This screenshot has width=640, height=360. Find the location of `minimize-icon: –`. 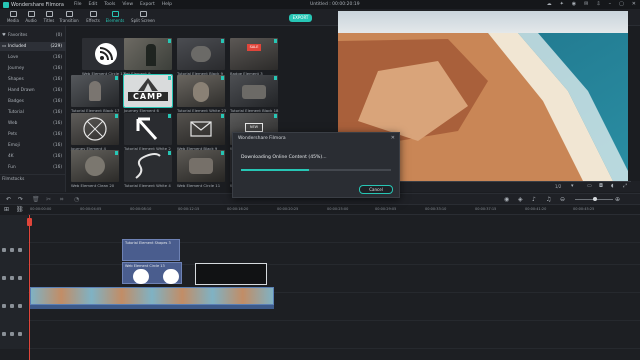

minimize-icon: – is located at coordinates (610, 4).